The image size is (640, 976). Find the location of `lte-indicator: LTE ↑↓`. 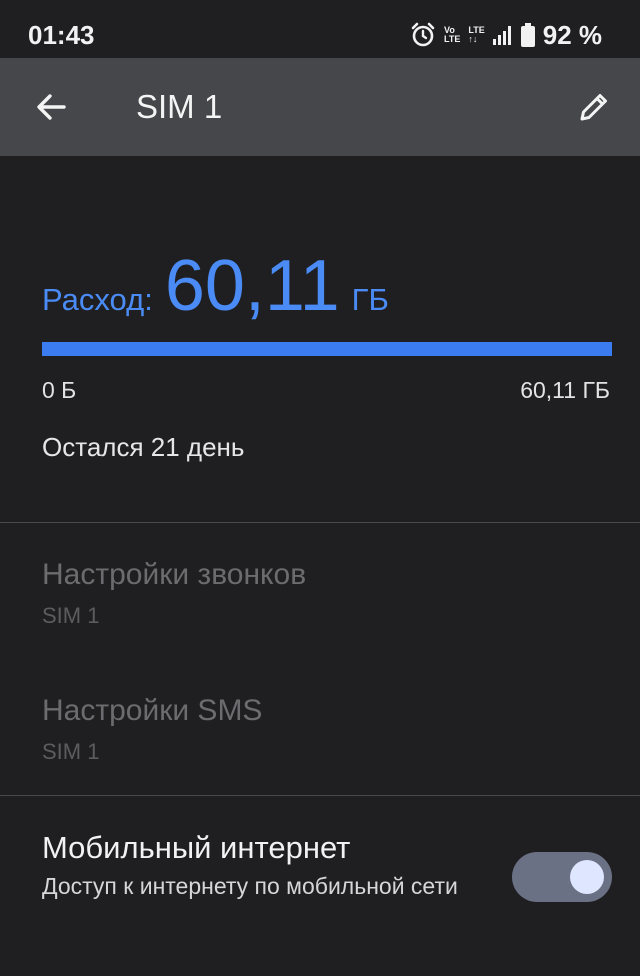

lte-indicator: LTE ↑↓ is located at coordinates (476, 34).